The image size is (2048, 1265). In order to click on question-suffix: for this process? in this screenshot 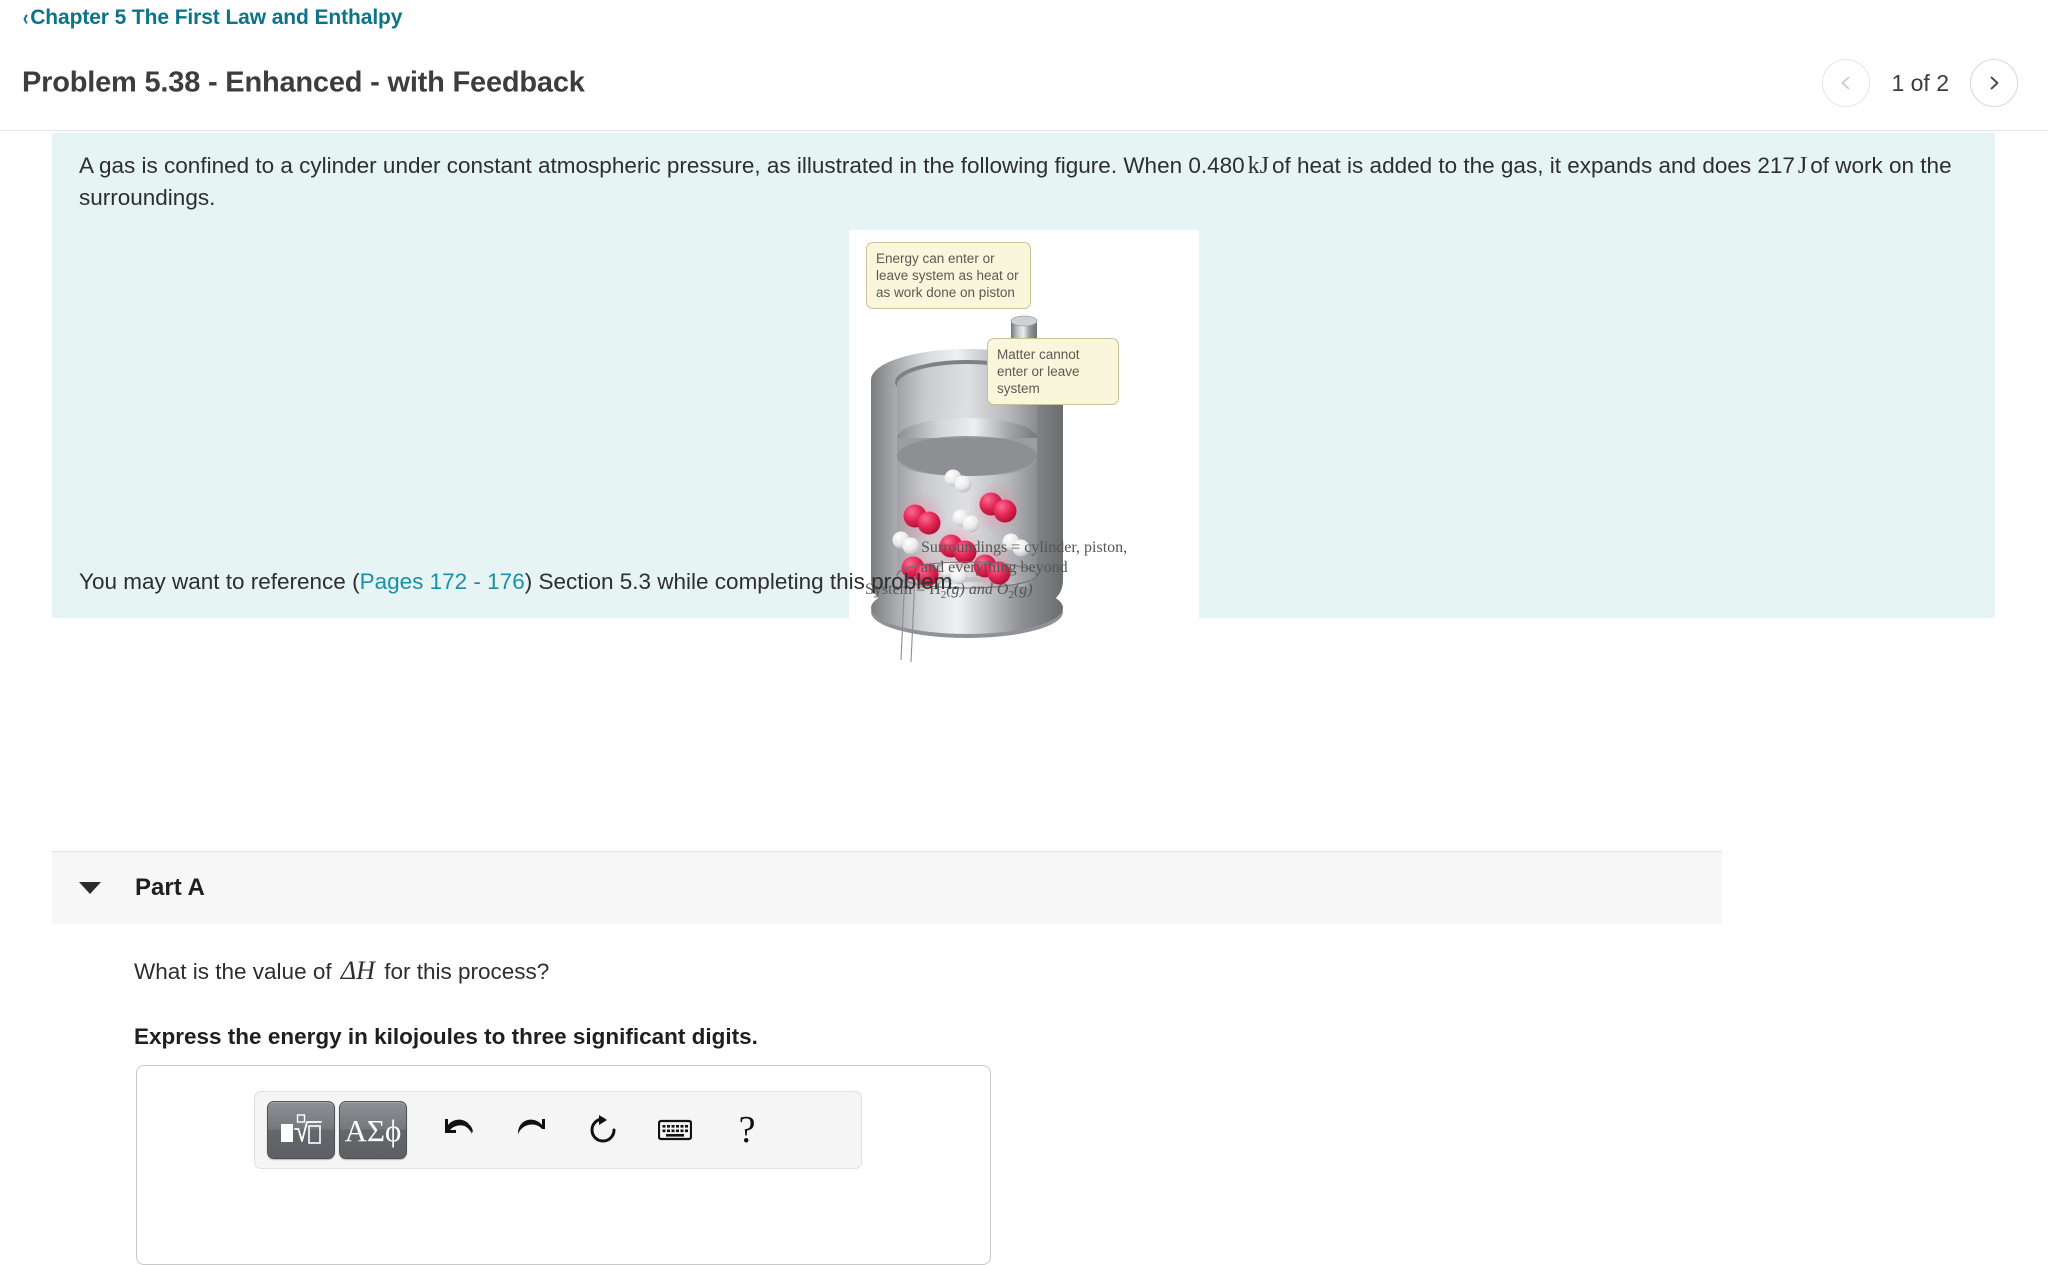, I will do `click(467, 971)`.